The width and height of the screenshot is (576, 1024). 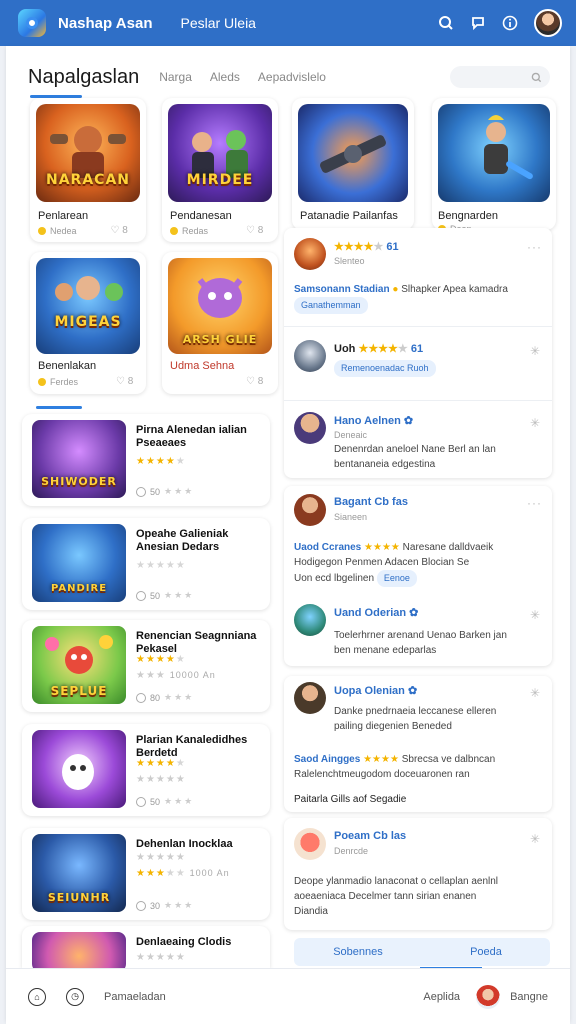 I want to click on bottom-label: Pamaeladan, so click(x=135, y=997).